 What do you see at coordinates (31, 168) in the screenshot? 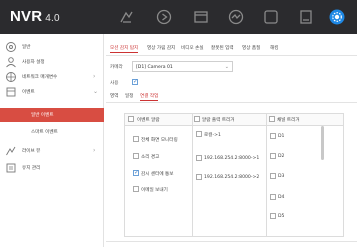
I see `sidebar-item-label: 유지 관리` at bounding box center [31, 168].